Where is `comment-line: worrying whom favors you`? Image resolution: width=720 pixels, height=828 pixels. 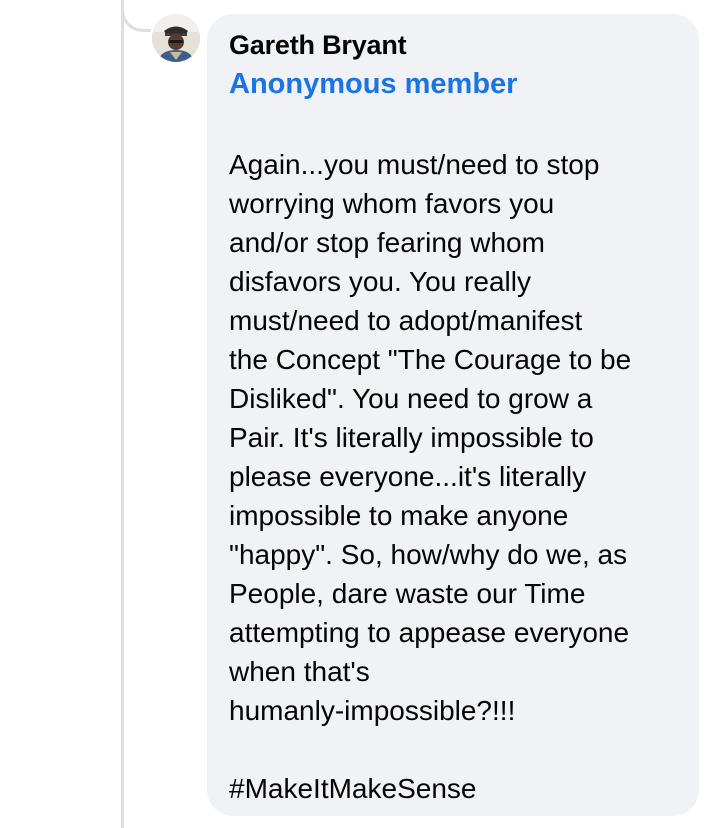 comment-line: worrying whom favors you is located at coordinates (392, 203).